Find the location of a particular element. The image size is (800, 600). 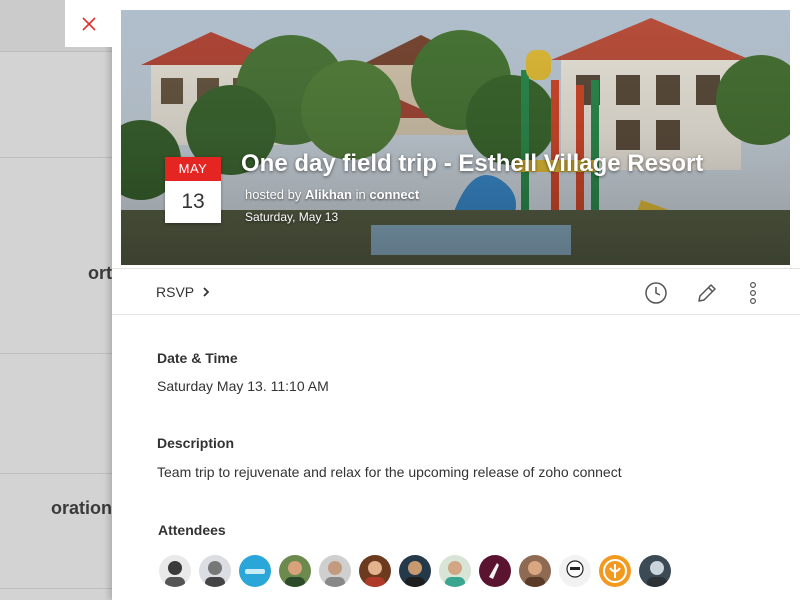

edit-button is located at coordinates (707, 293).